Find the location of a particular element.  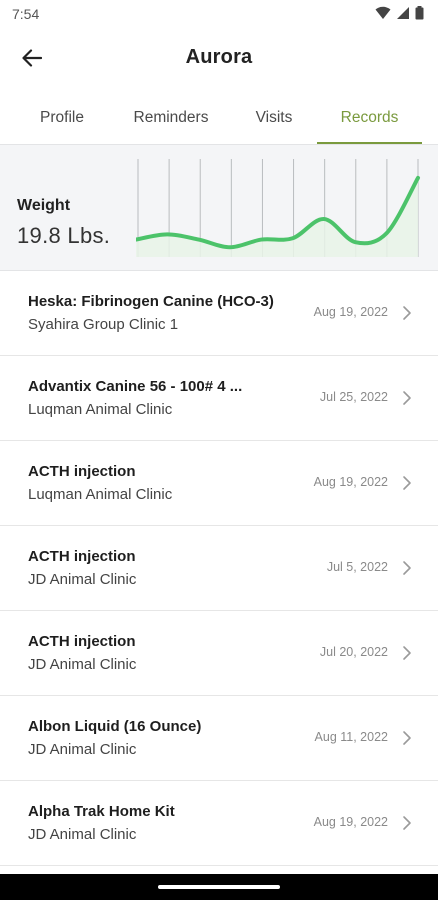

page-title: Aurora is located at coordinates (219, 57).